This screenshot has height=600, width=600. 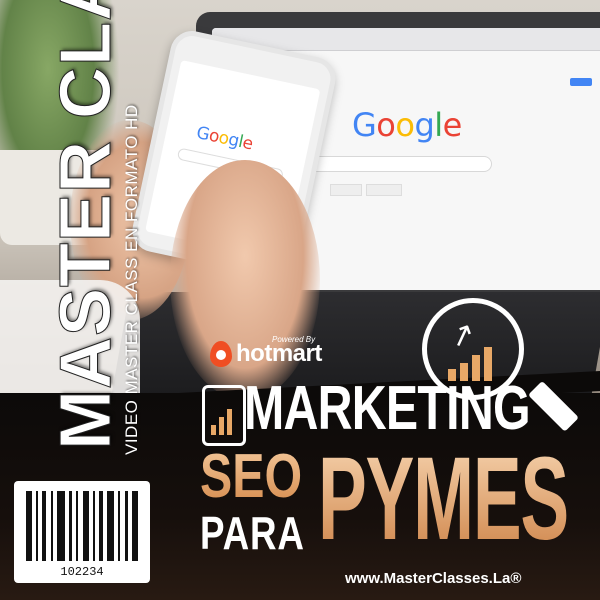 I want to click on hotmart-flame-icon, so click(x=221, y=354).